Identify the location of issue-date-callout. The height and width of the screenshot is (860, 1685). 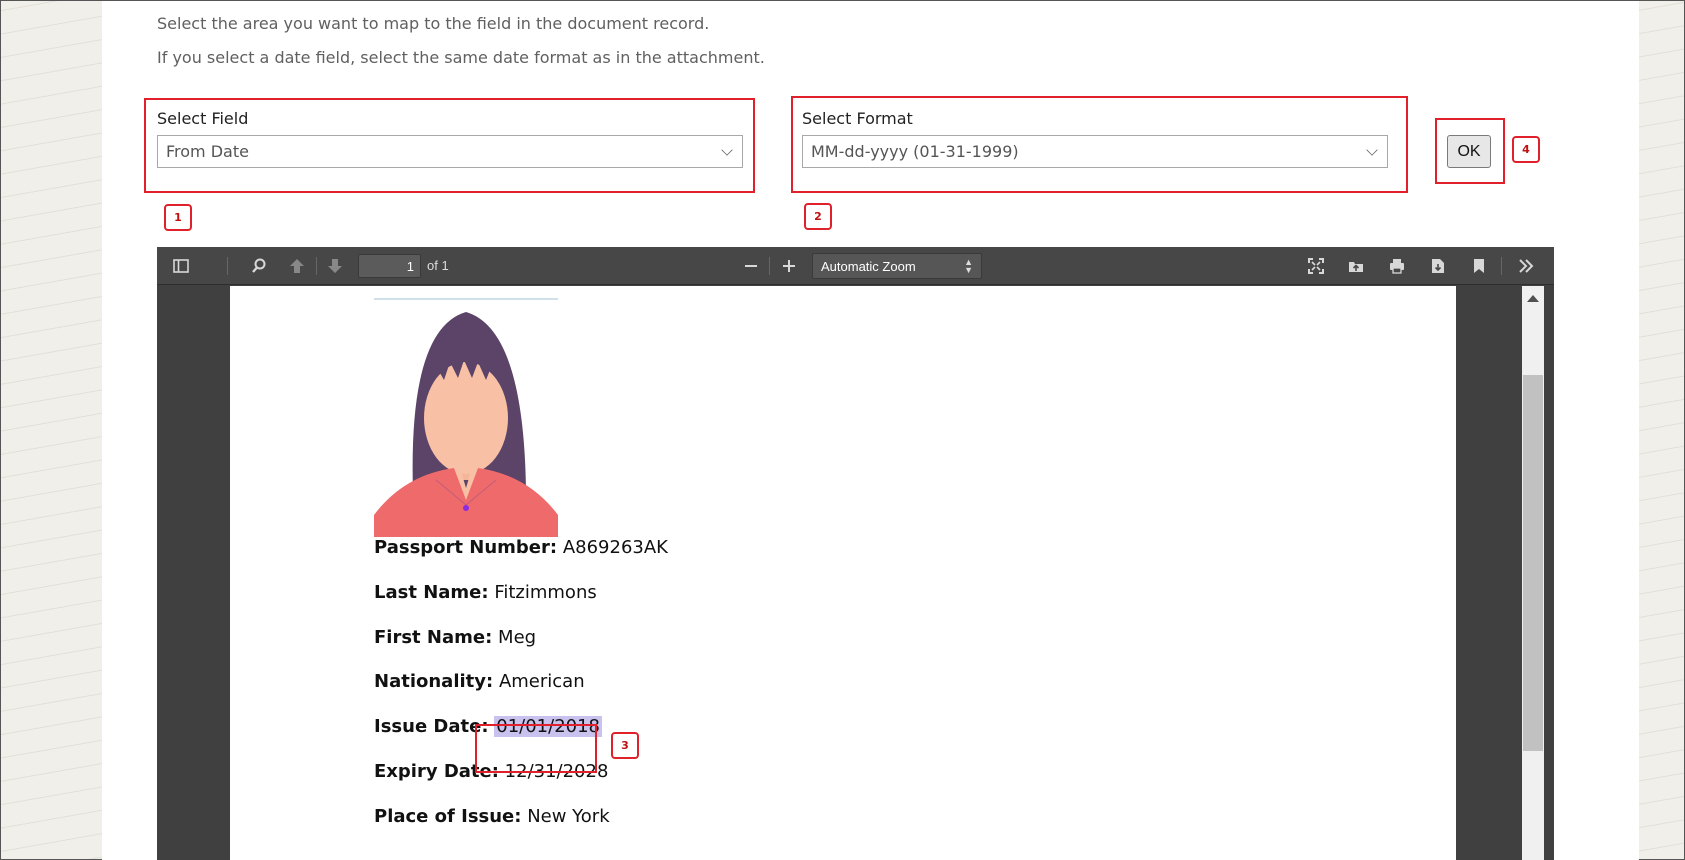
(536, 748).